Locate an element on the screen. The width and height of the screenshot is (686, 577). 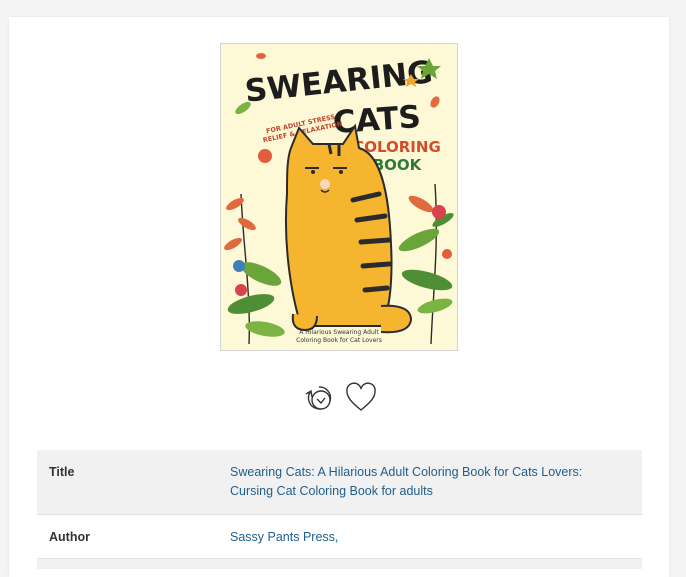
history-clock-button is located at coordinates (319, 398).